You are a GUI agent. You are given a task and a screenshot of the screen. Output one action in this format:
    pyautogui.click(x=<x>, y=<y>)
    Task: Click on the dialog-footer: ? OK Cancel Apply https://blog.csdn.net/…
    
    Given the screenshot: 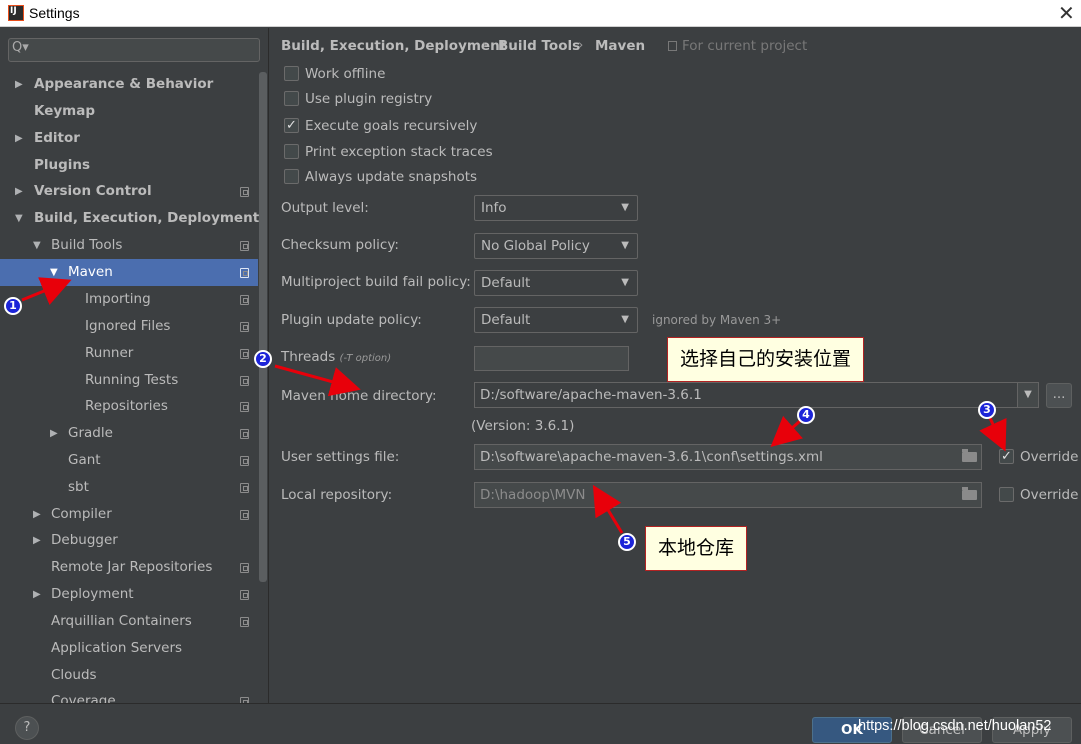 What is the action you would take?
    pyautogui.click(x=540, y=723)
    